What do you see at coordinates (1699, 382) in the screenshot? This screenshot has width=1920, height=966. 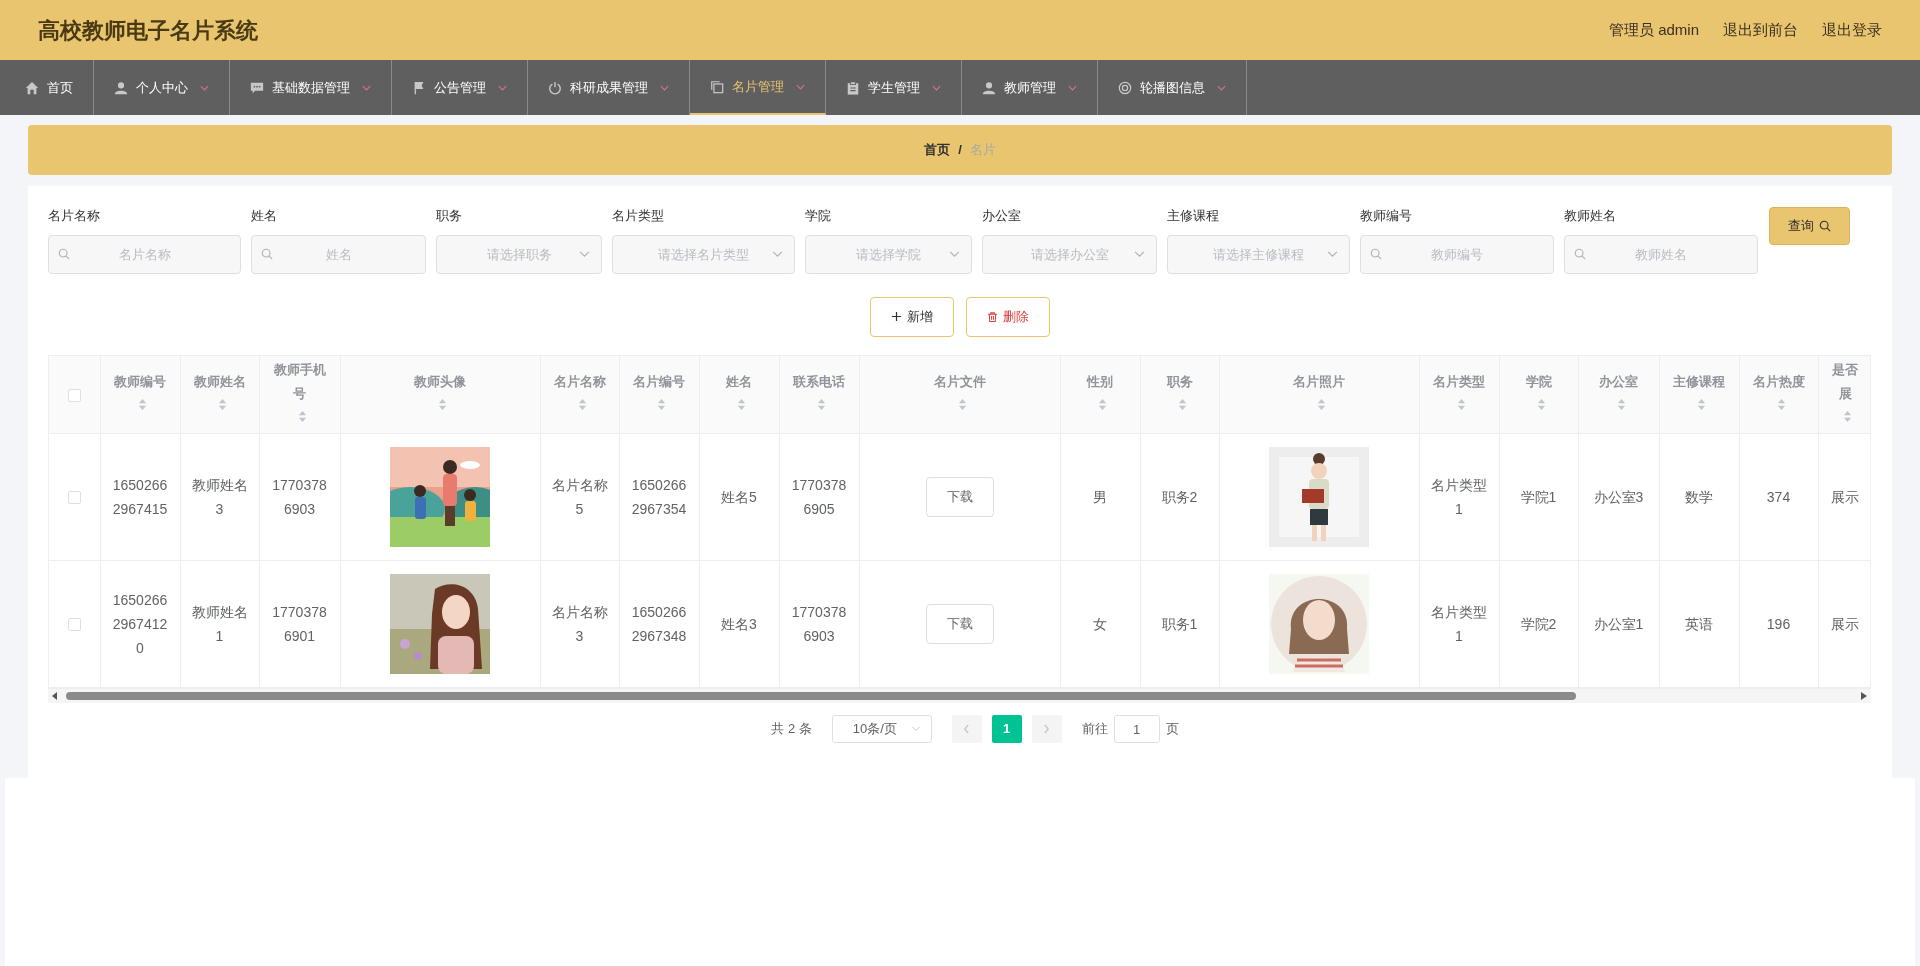 I see `column-header: 主修课程` at bounding box center [1699, 382].